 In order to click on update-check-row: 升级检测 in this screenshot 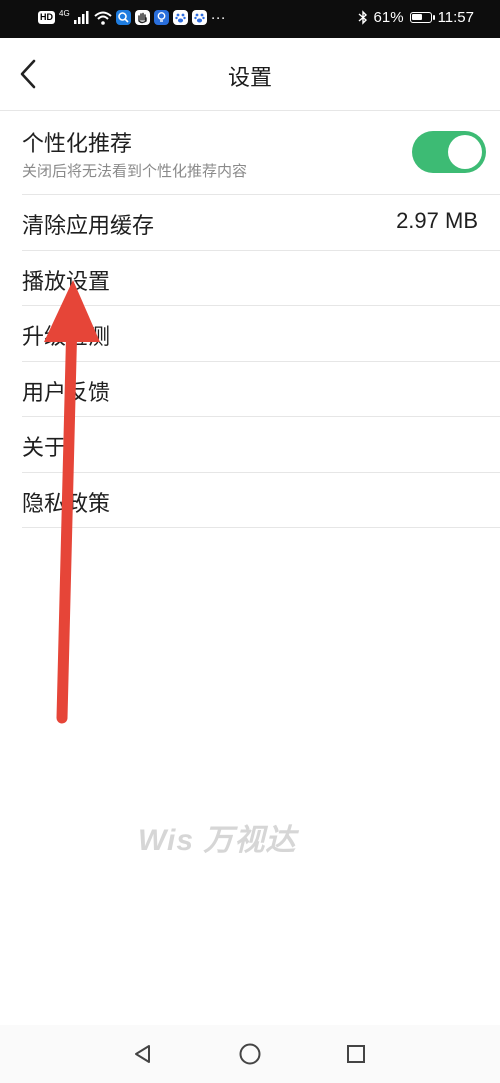, I will do `click(261, 334)`.